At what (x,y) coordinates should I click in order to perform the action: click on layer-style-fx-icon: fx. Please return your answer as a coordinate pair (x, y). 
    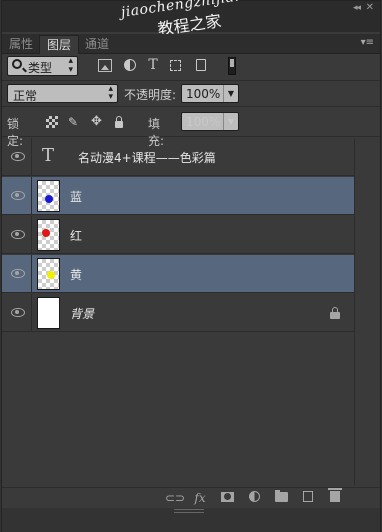
    Looking at the image, I should click on (200, 498).